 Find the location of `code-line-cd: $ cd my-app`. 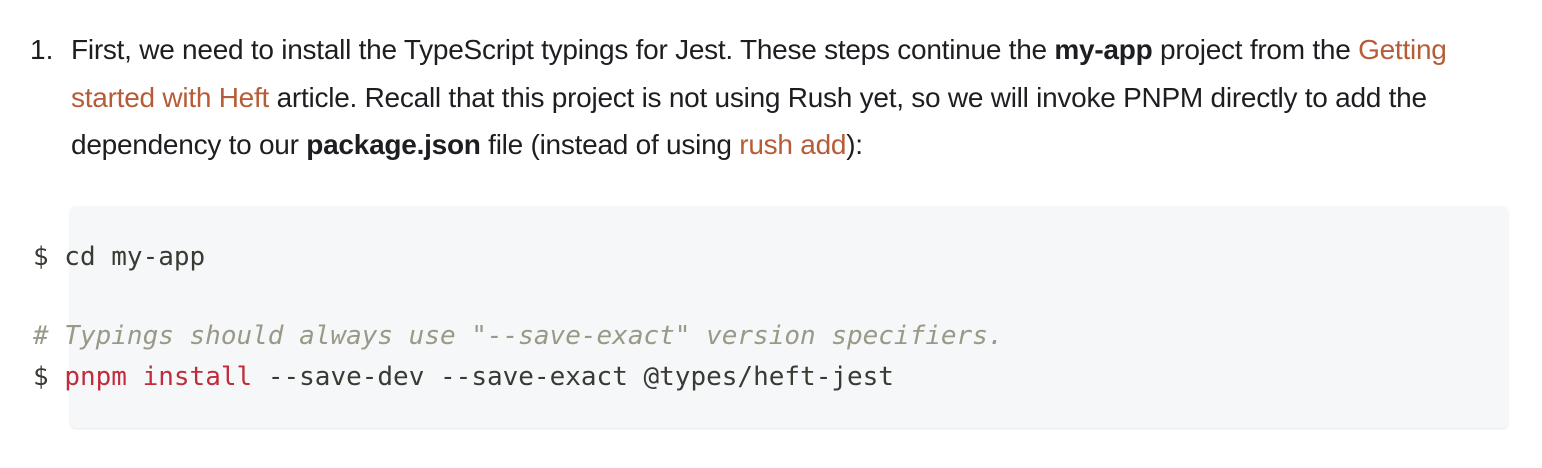

code-line-cd: $ cd my-app is located at coordinates (119, 257).